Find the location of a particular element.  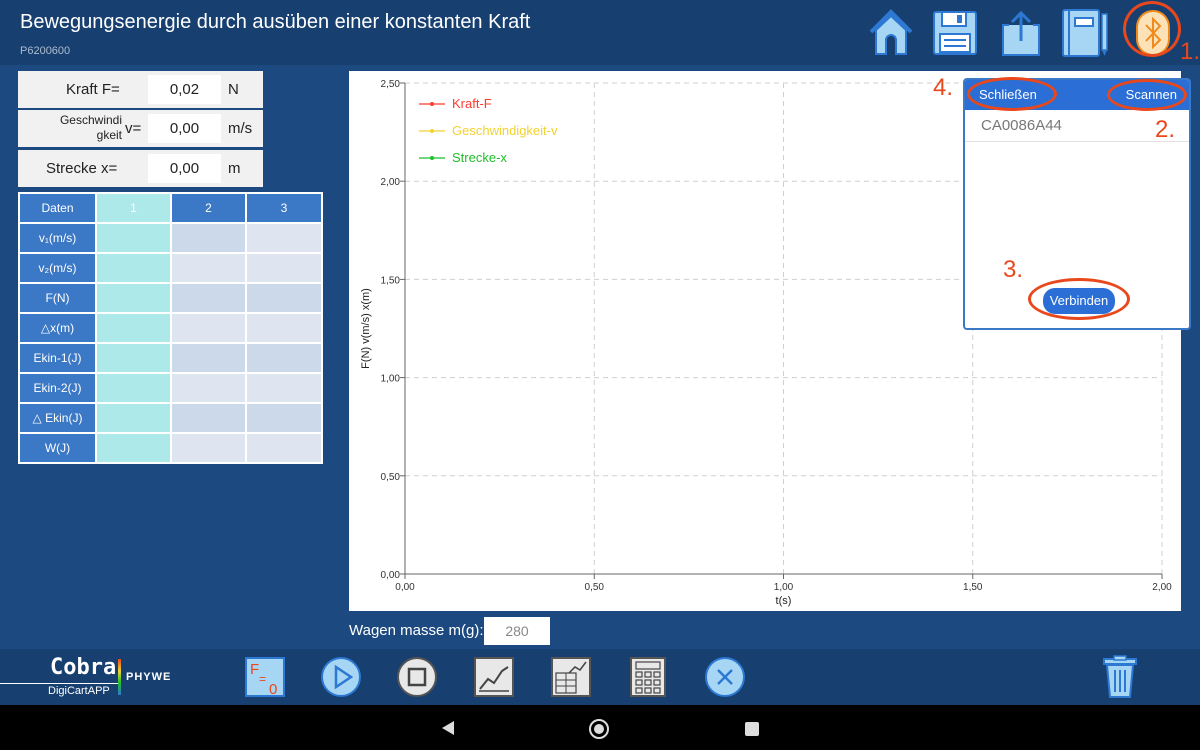

legend-label: Geschwindigkeit-v is located at coordinates (505, 130).